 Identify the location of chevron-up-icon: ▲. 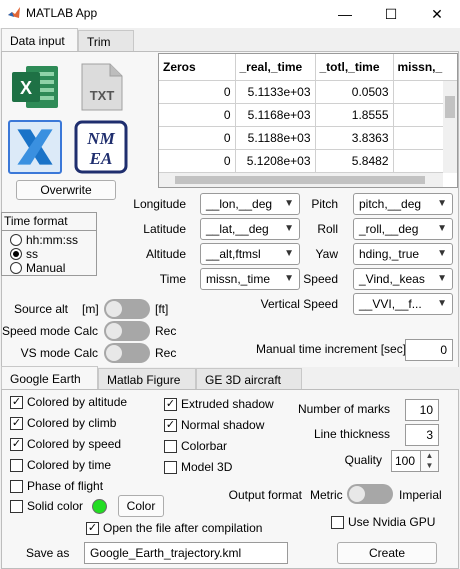
(429, 456).